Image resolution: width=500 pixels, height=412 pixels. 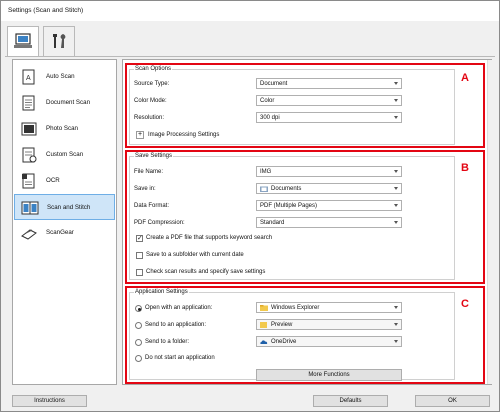 I want to click on selected-value: Preview, so click(x=282, y=324).